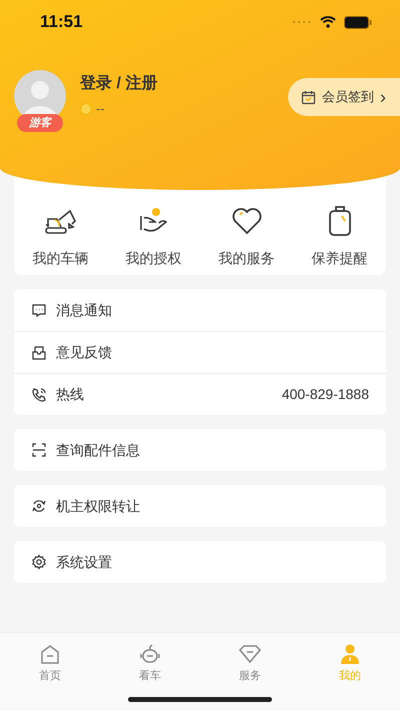 Image resolution: width=400 pixels, height=711 pixels. What do you see at coordinates (325, 394) in the screenshot?
I see `hotline-number: 400-829-1888` at bounding box center [325, 394].